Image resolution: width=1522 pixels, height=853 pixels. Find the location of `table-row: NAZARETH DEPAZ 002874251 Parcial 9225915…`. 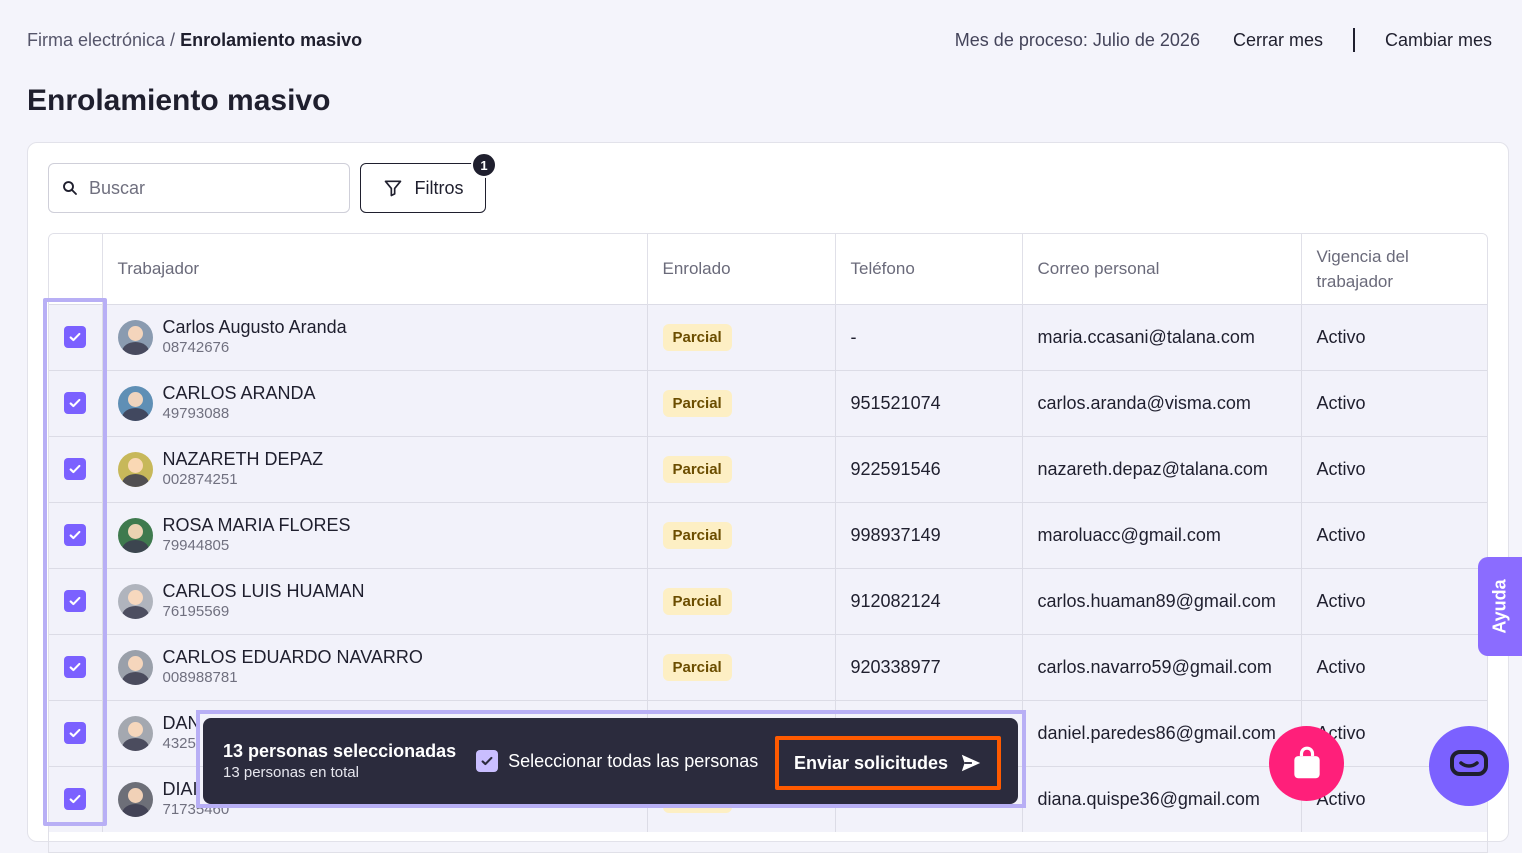

table-row: NAZARETH DEPAZ 002874251 Parcial 9225915… is located at coordinates (768, 468).